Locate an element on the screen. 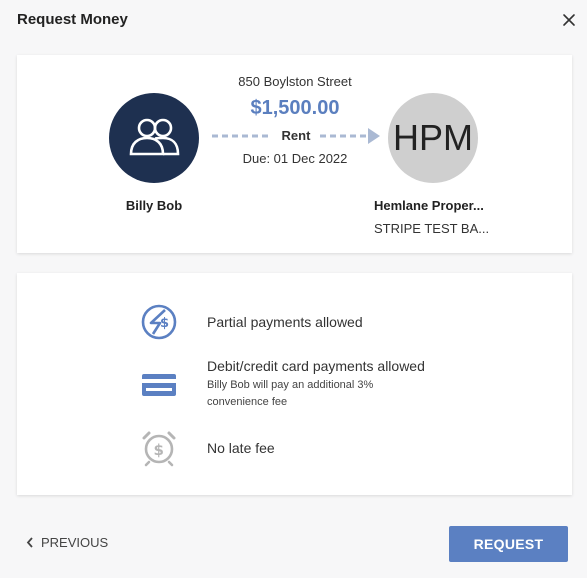 The height and width of the screenshot is (578, 587). previous-button: PREVIOUS is located at coordinates (67, 542).